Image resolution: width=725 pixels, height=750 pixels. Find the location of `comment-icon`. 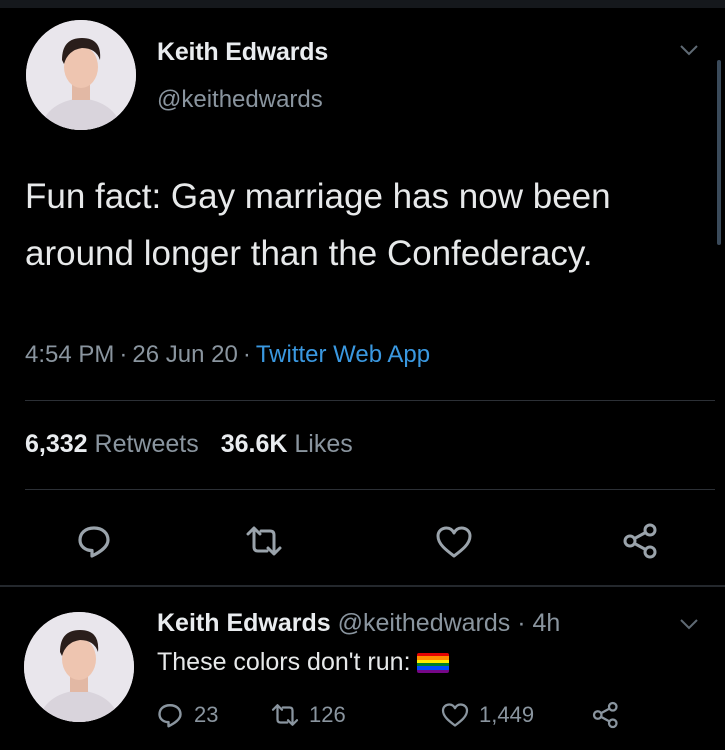

comment-icon is located at coordinates (170, 715).